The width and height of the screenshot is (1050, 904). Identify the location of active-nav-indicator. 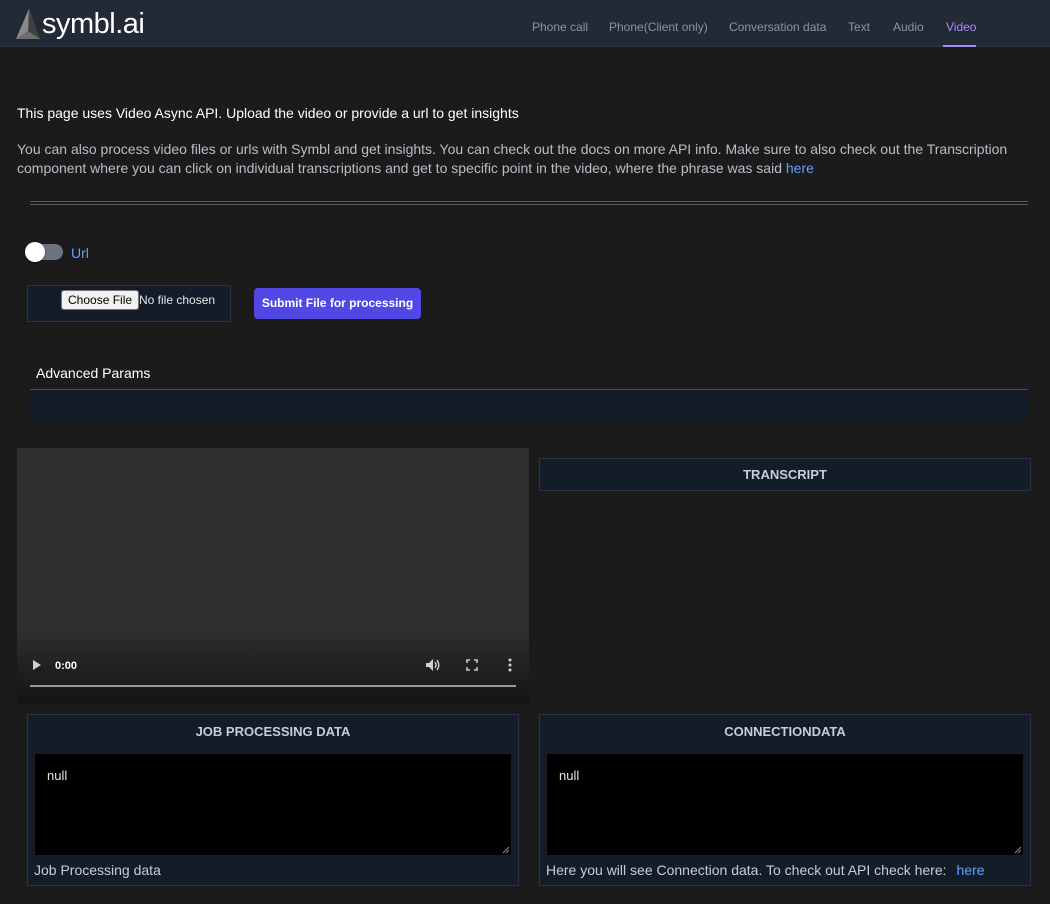
(959, 46).